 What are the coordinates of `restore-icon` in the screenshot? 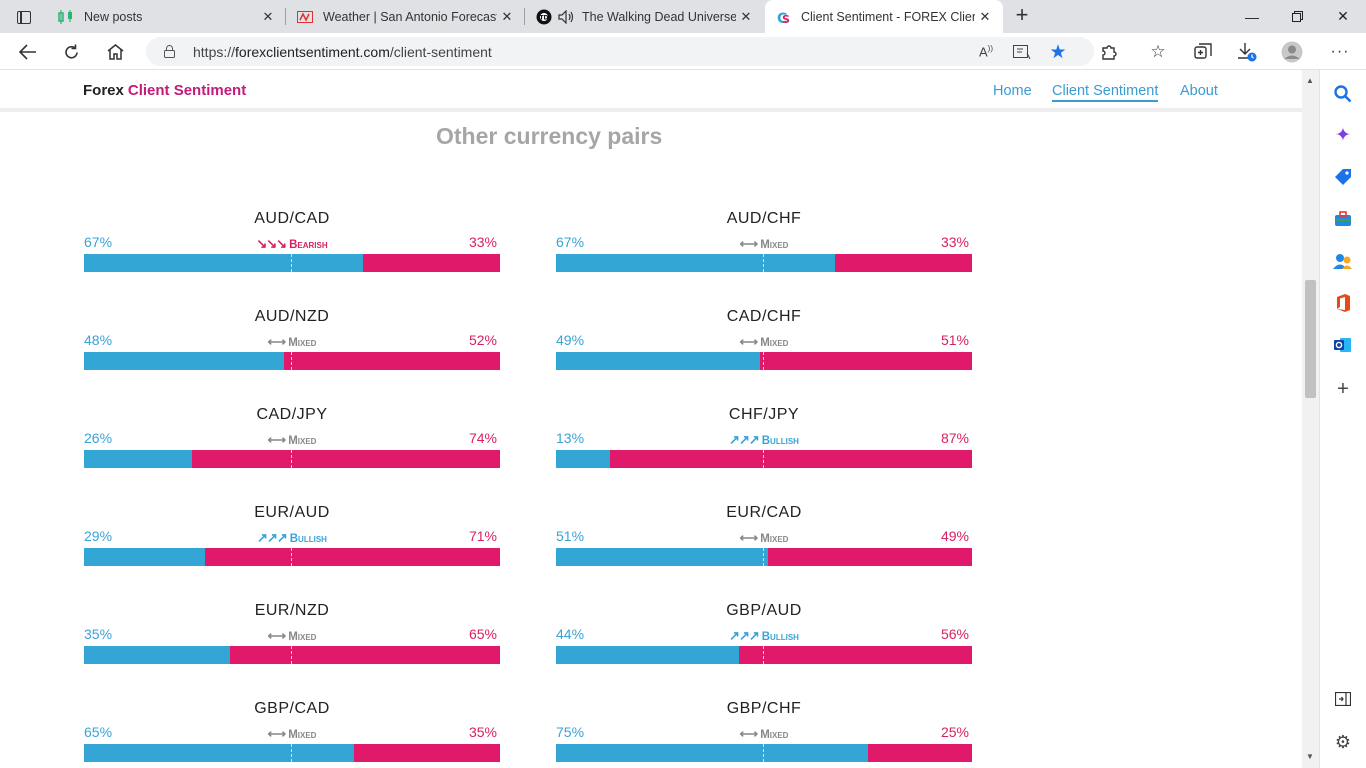 It's located at (1297, 16).